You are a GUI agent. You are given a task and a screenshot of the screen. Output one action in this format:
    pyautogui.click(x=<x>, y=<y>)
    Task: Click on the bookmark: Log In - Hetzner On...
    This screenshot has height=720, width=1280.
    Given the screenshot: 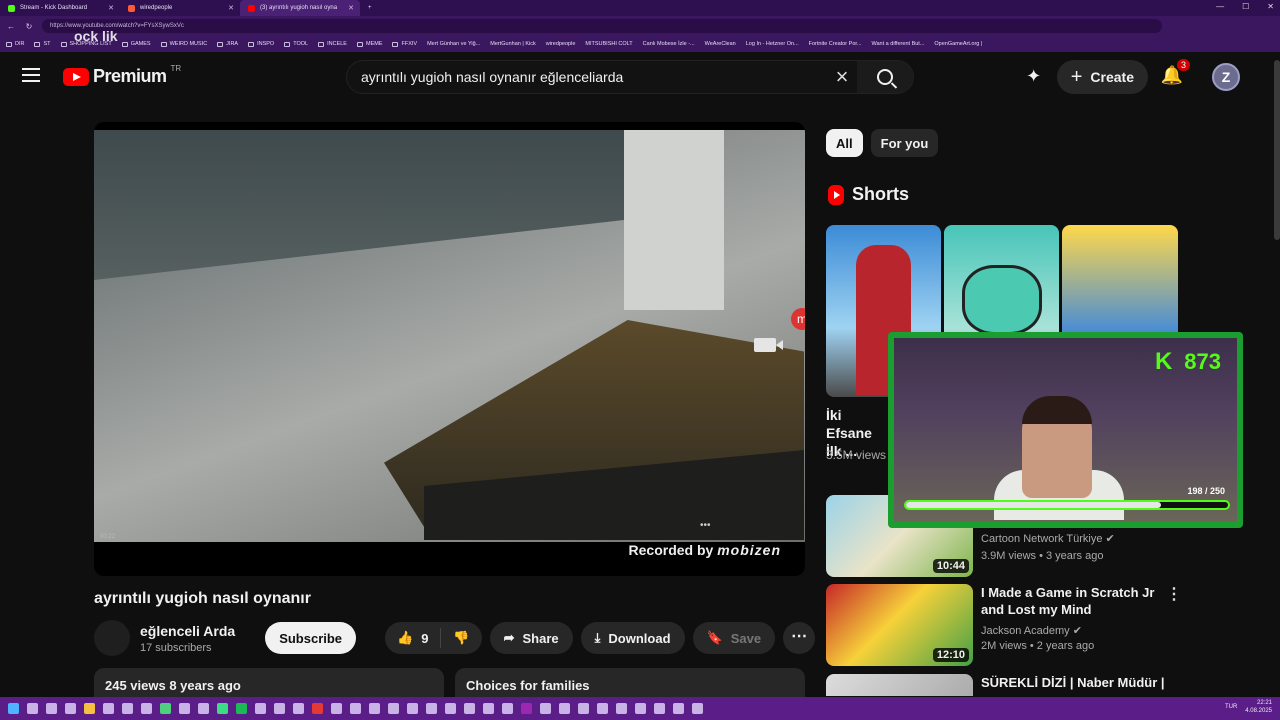 What is the action you would take?
    pyautogui.click(x=772, y=44)
    